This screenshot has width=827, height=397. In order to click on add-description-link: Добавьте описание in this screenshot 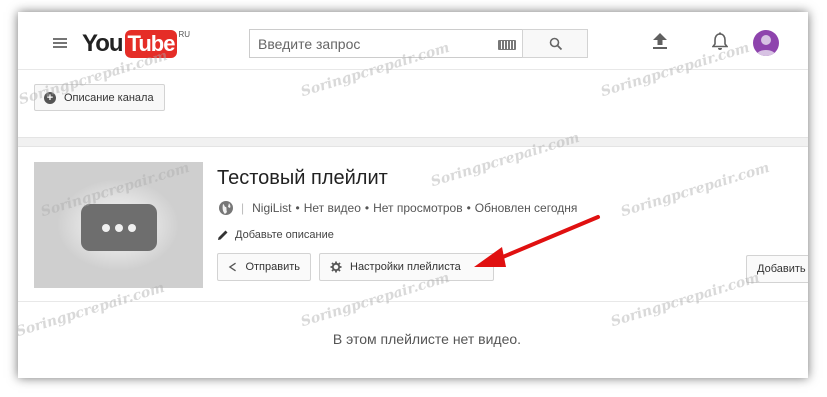, I will do `click(275, 235)`.